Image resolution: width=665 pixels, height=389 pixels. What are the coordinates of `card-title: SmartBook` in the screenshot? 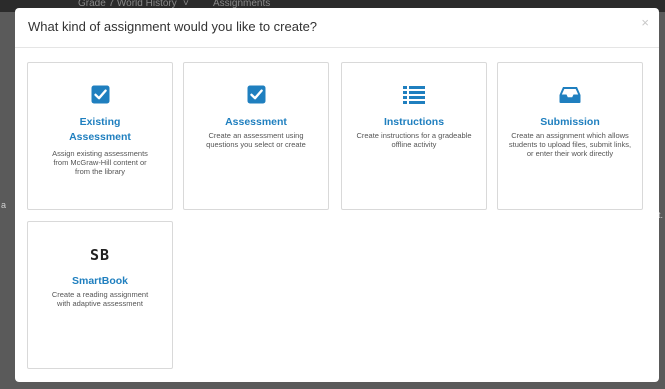 It's located at (99, 281).